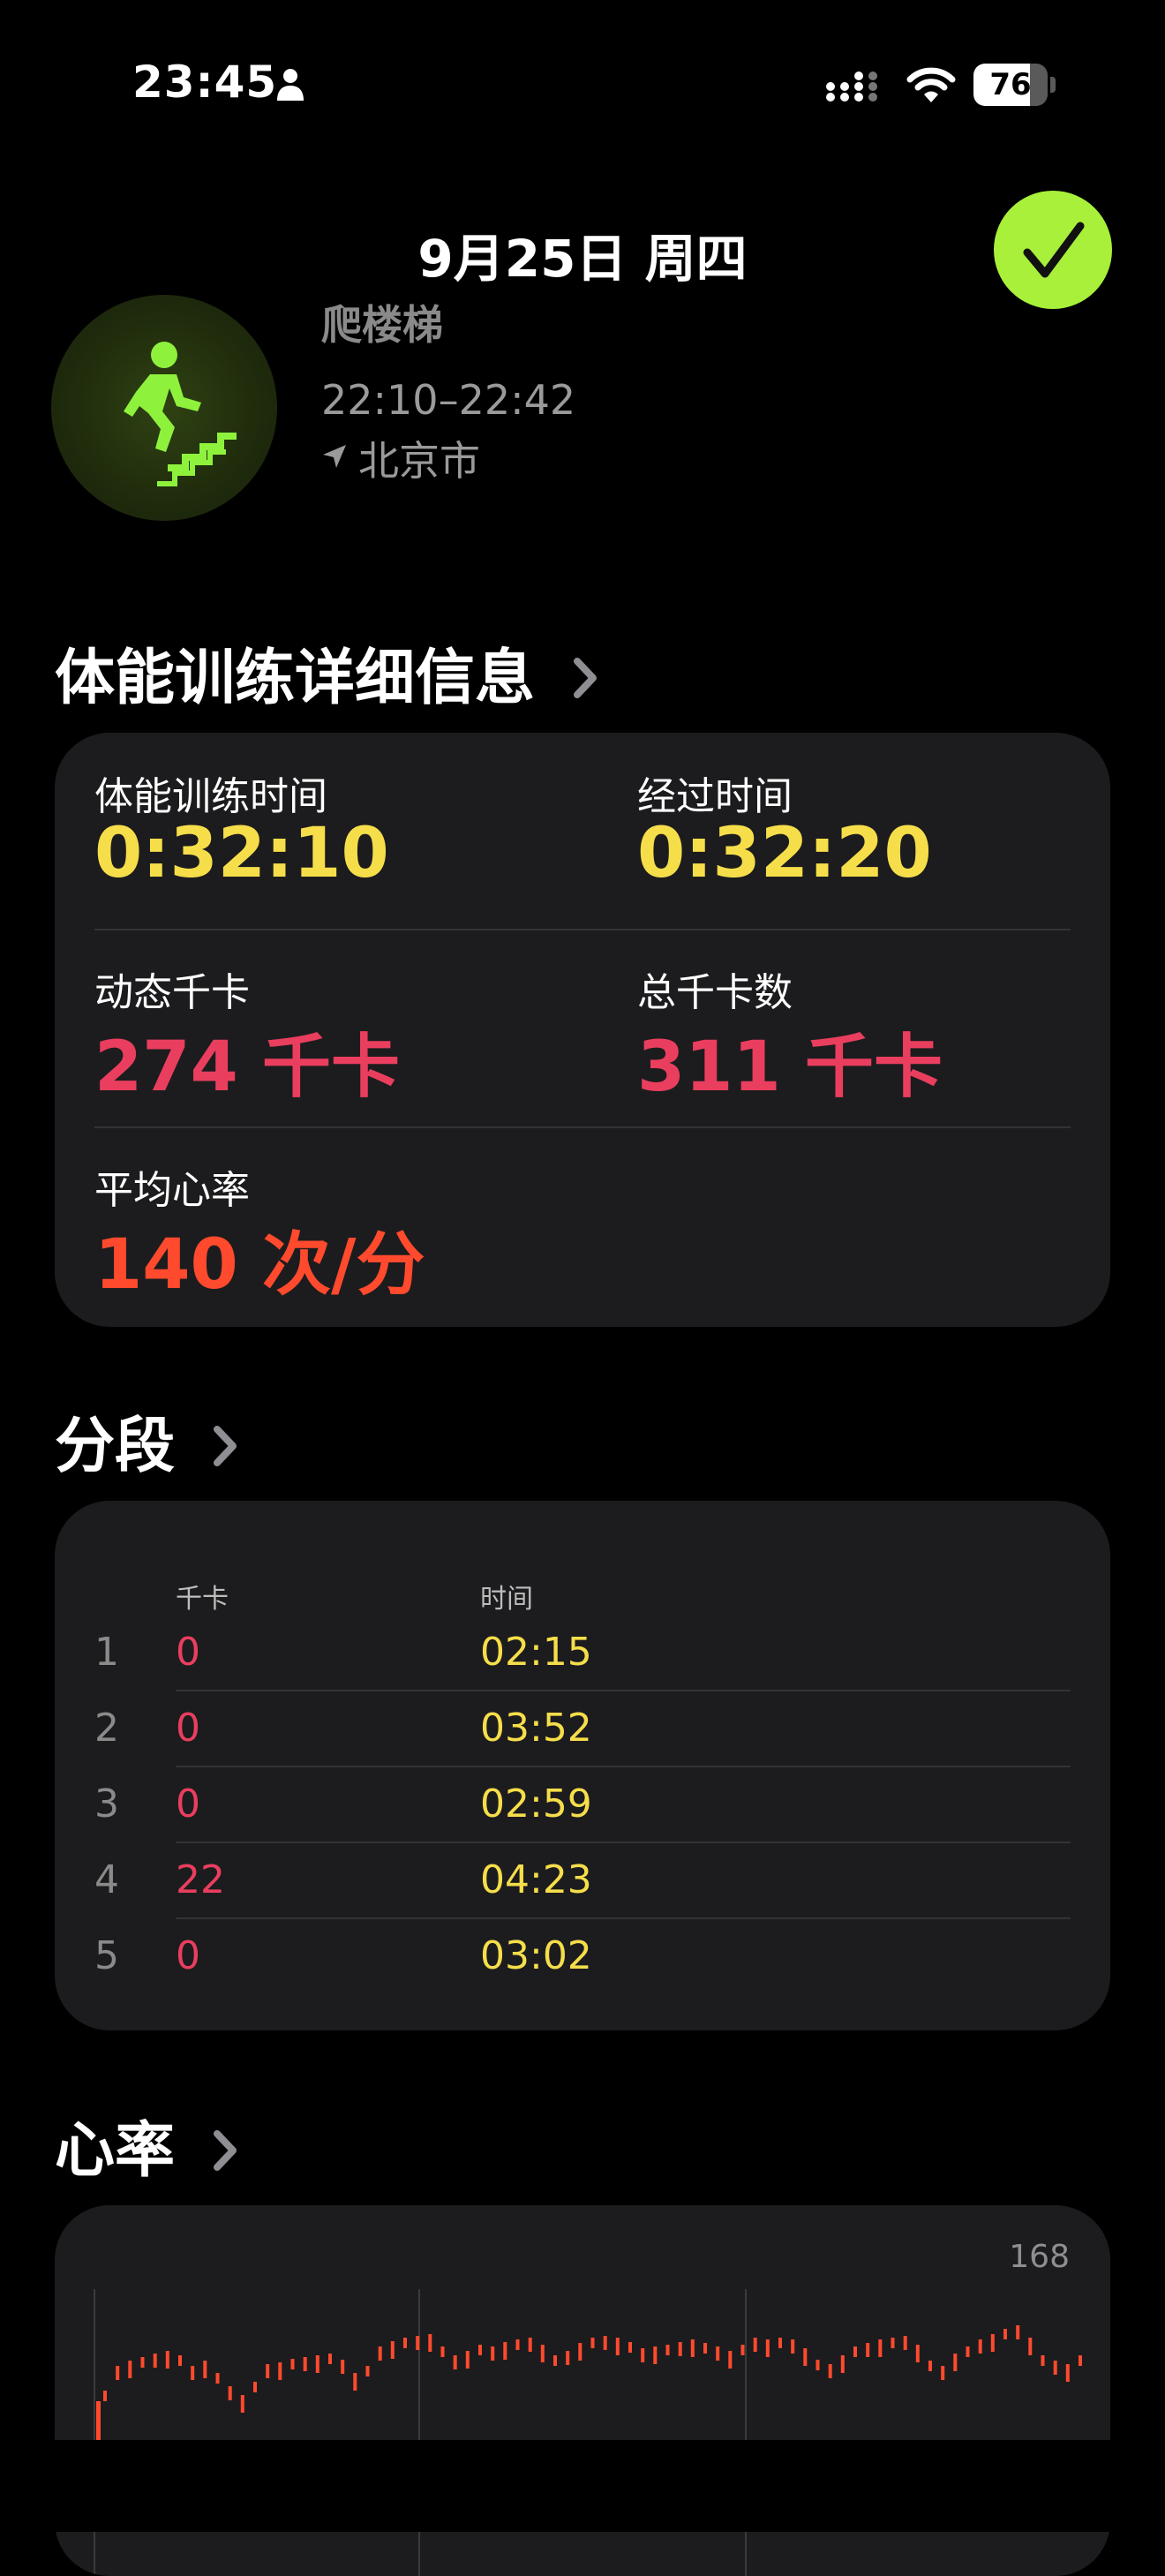 Image resolution: width=1165 pixels, height=2576 pixels. What do you see at coordinates (290, 85) in the screenshot?
I see `person-icon` at bounding box center [290, 85].